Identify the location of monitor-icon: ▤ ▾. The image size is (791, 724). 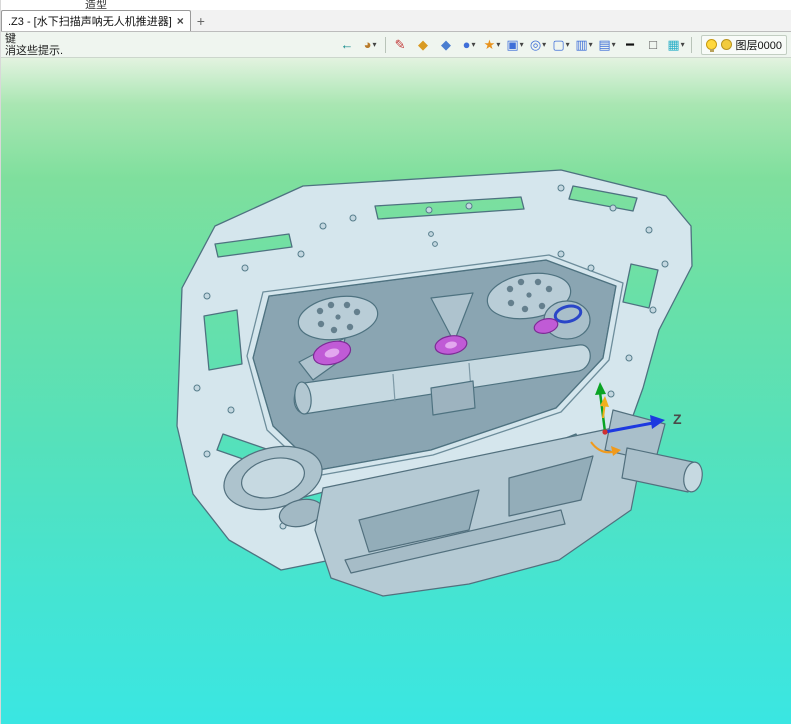
(607, 45).